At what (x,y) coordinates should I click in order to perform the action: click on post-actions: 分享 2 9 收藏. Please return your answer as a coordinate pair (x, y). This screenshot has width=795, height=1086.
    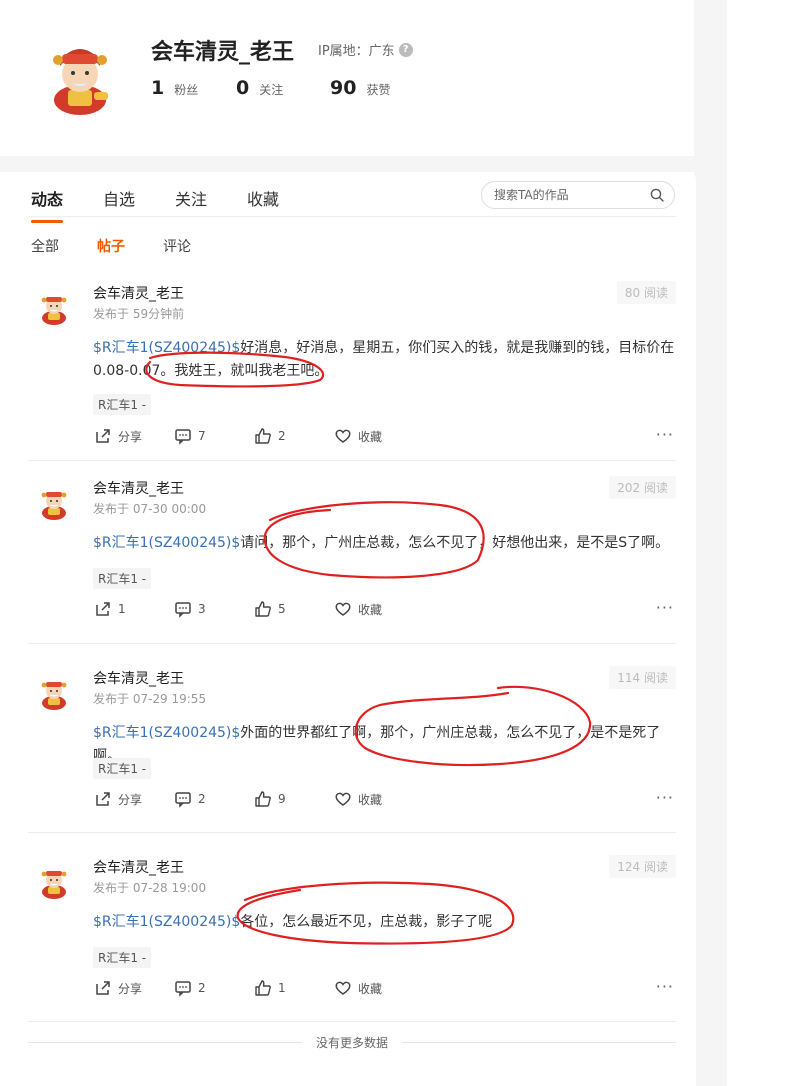
    Looking at the image, I should click on (254, 799).